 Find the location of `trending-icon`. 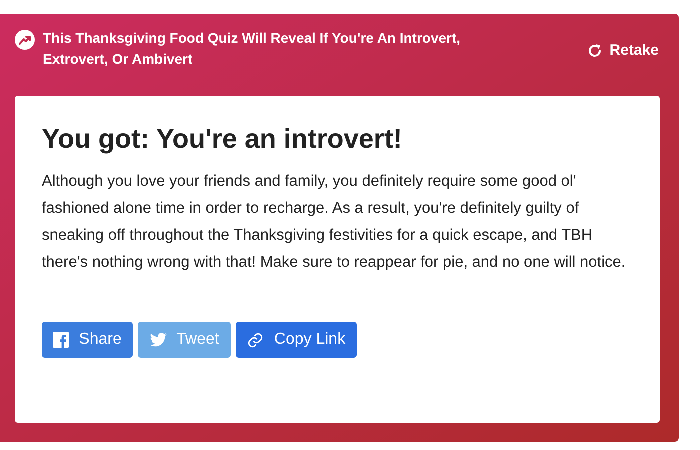

trending-icon is located at coordinates (25, 40).